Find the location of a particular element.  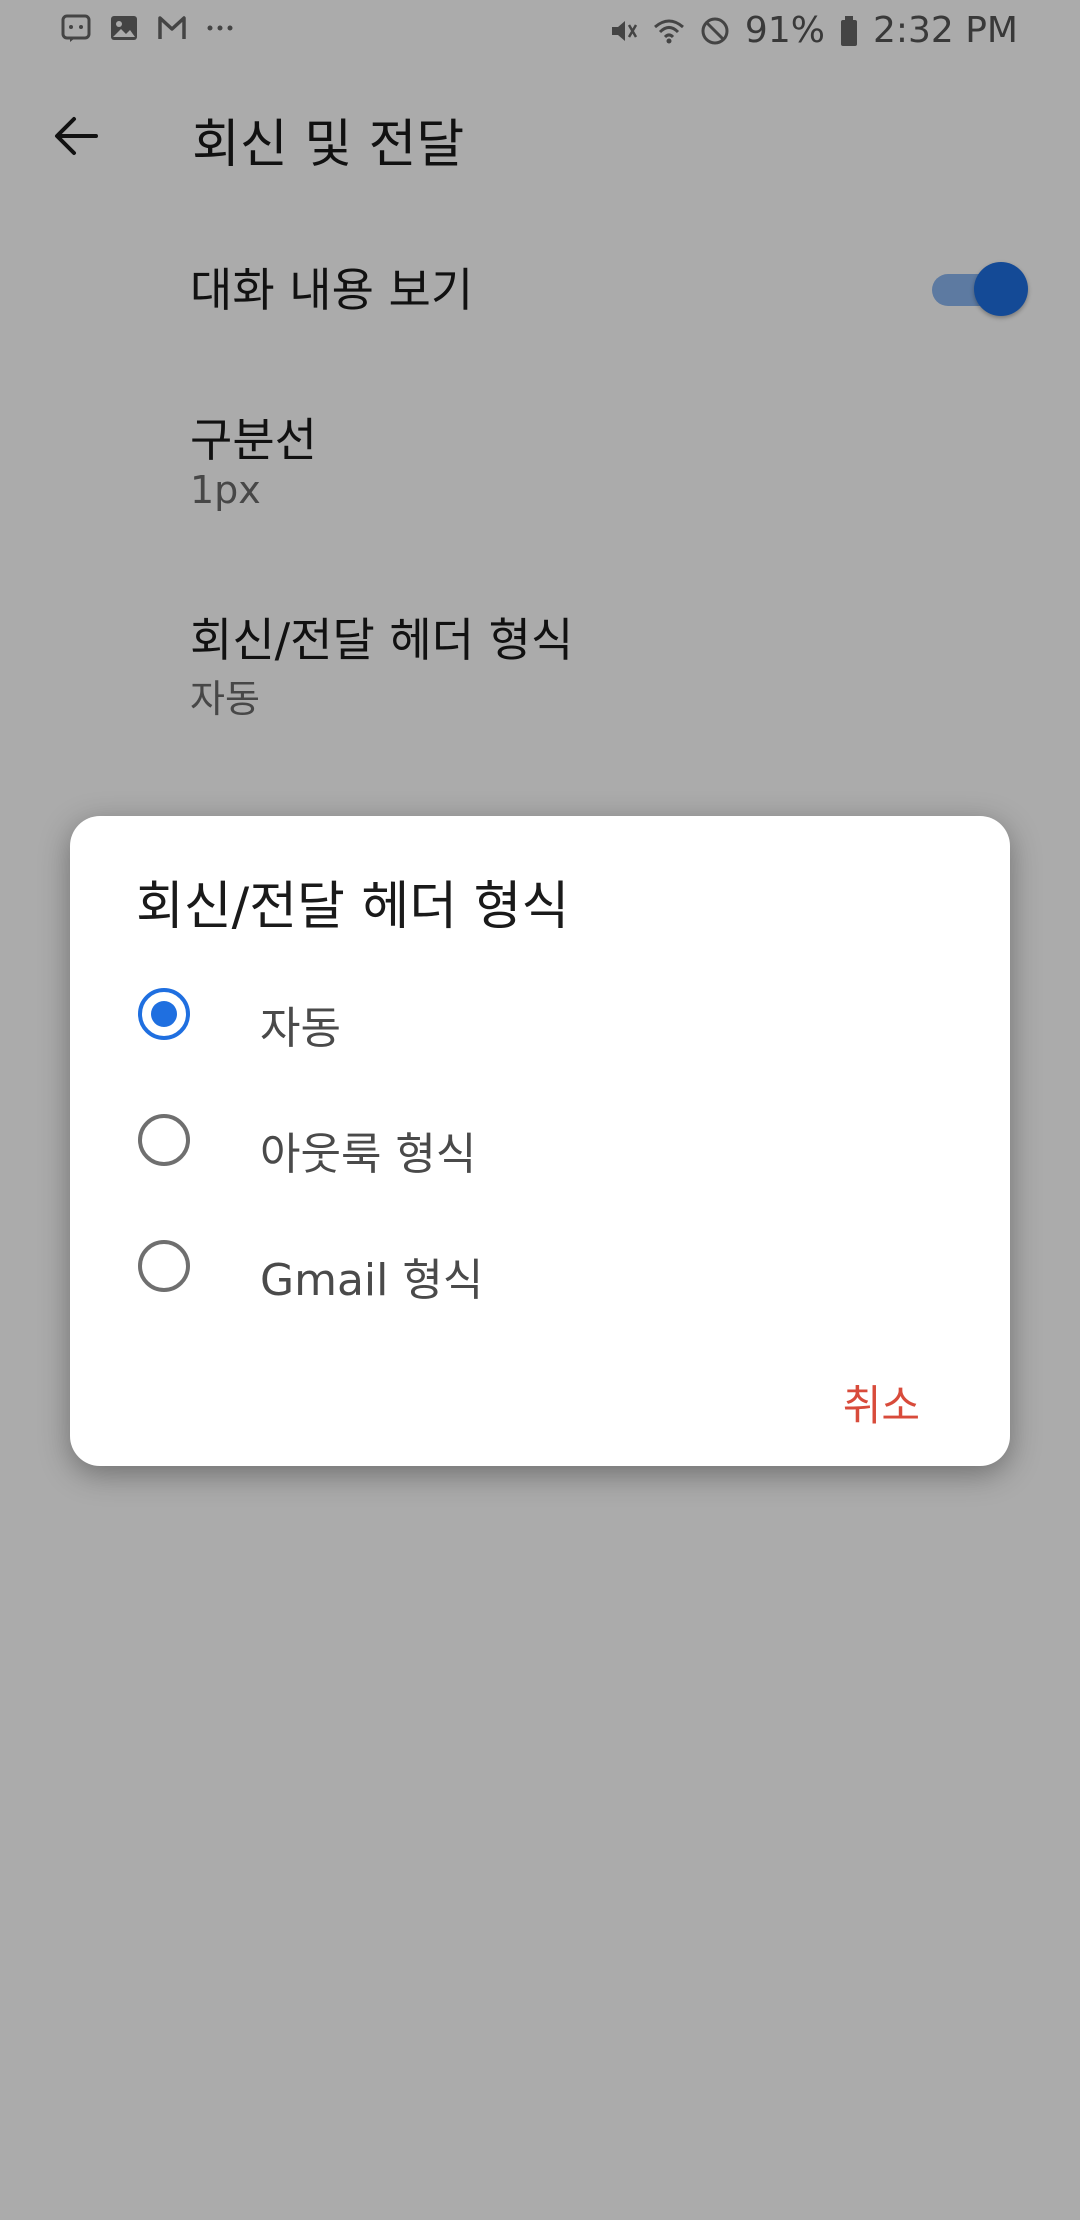

option-auto: 자동 is located at coordinates (540, 1014).